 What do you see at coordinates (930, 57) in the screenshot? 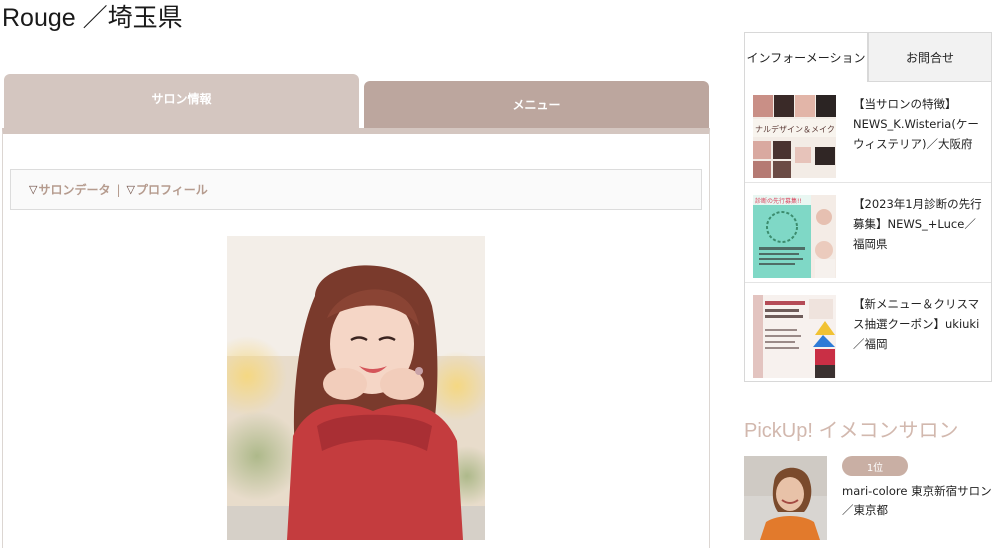
I see `tab-contact: お問合せ` at bounding box center [930, 57].